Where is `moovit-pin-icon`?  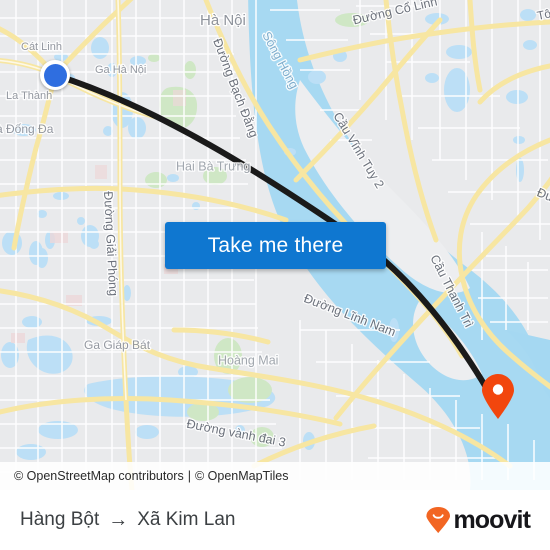 moovit-pin-icon is located at coordinates (438, 519).